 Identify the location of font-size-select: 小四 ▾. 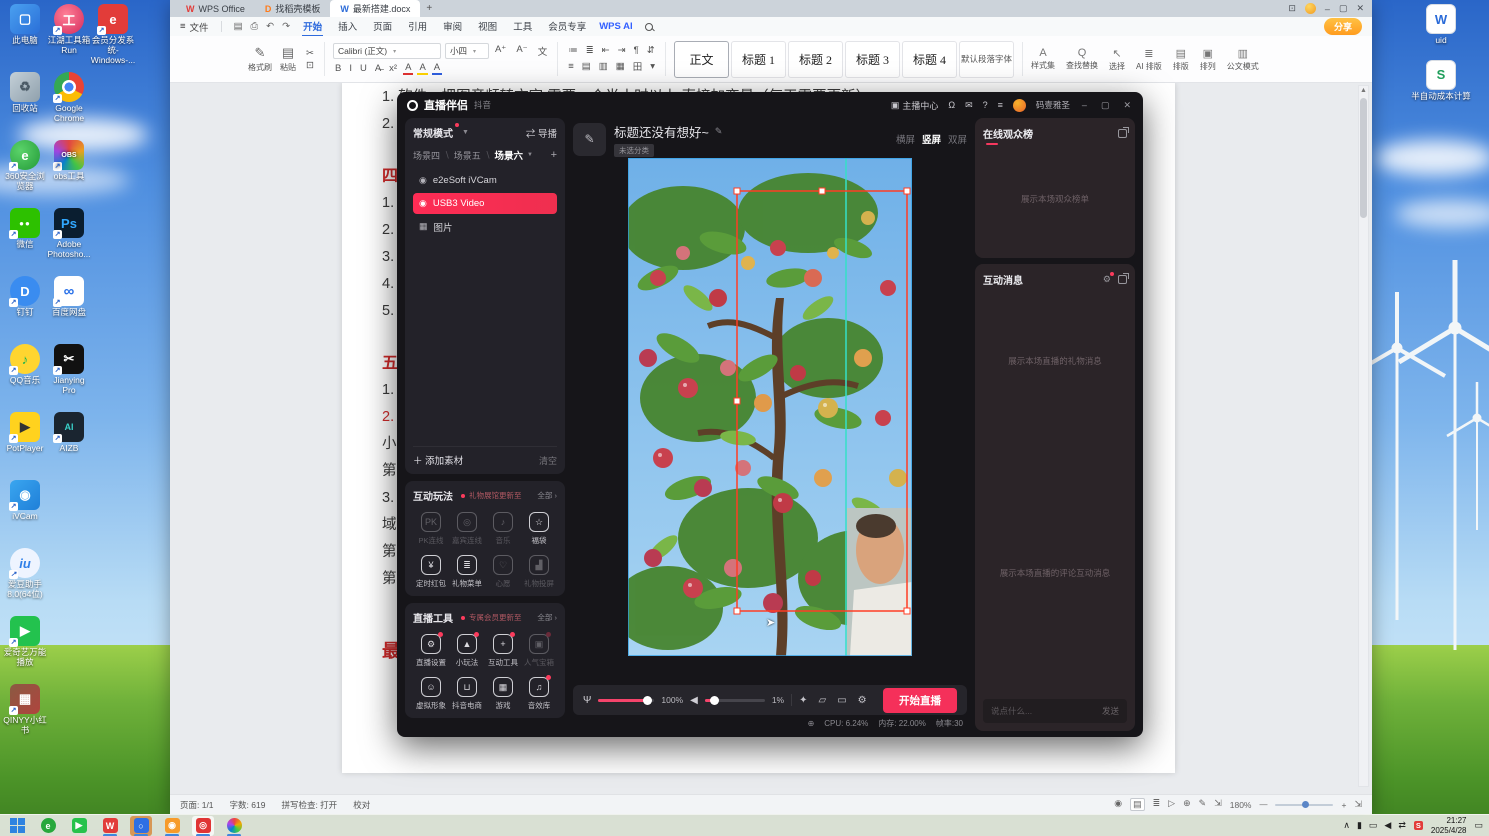
(466, 51).